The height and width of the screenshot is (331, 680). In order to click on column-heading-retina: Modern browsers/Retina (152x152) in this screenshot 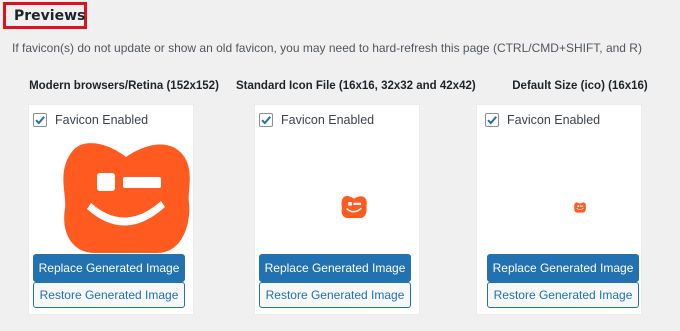, I will do `click(124, 86)`.